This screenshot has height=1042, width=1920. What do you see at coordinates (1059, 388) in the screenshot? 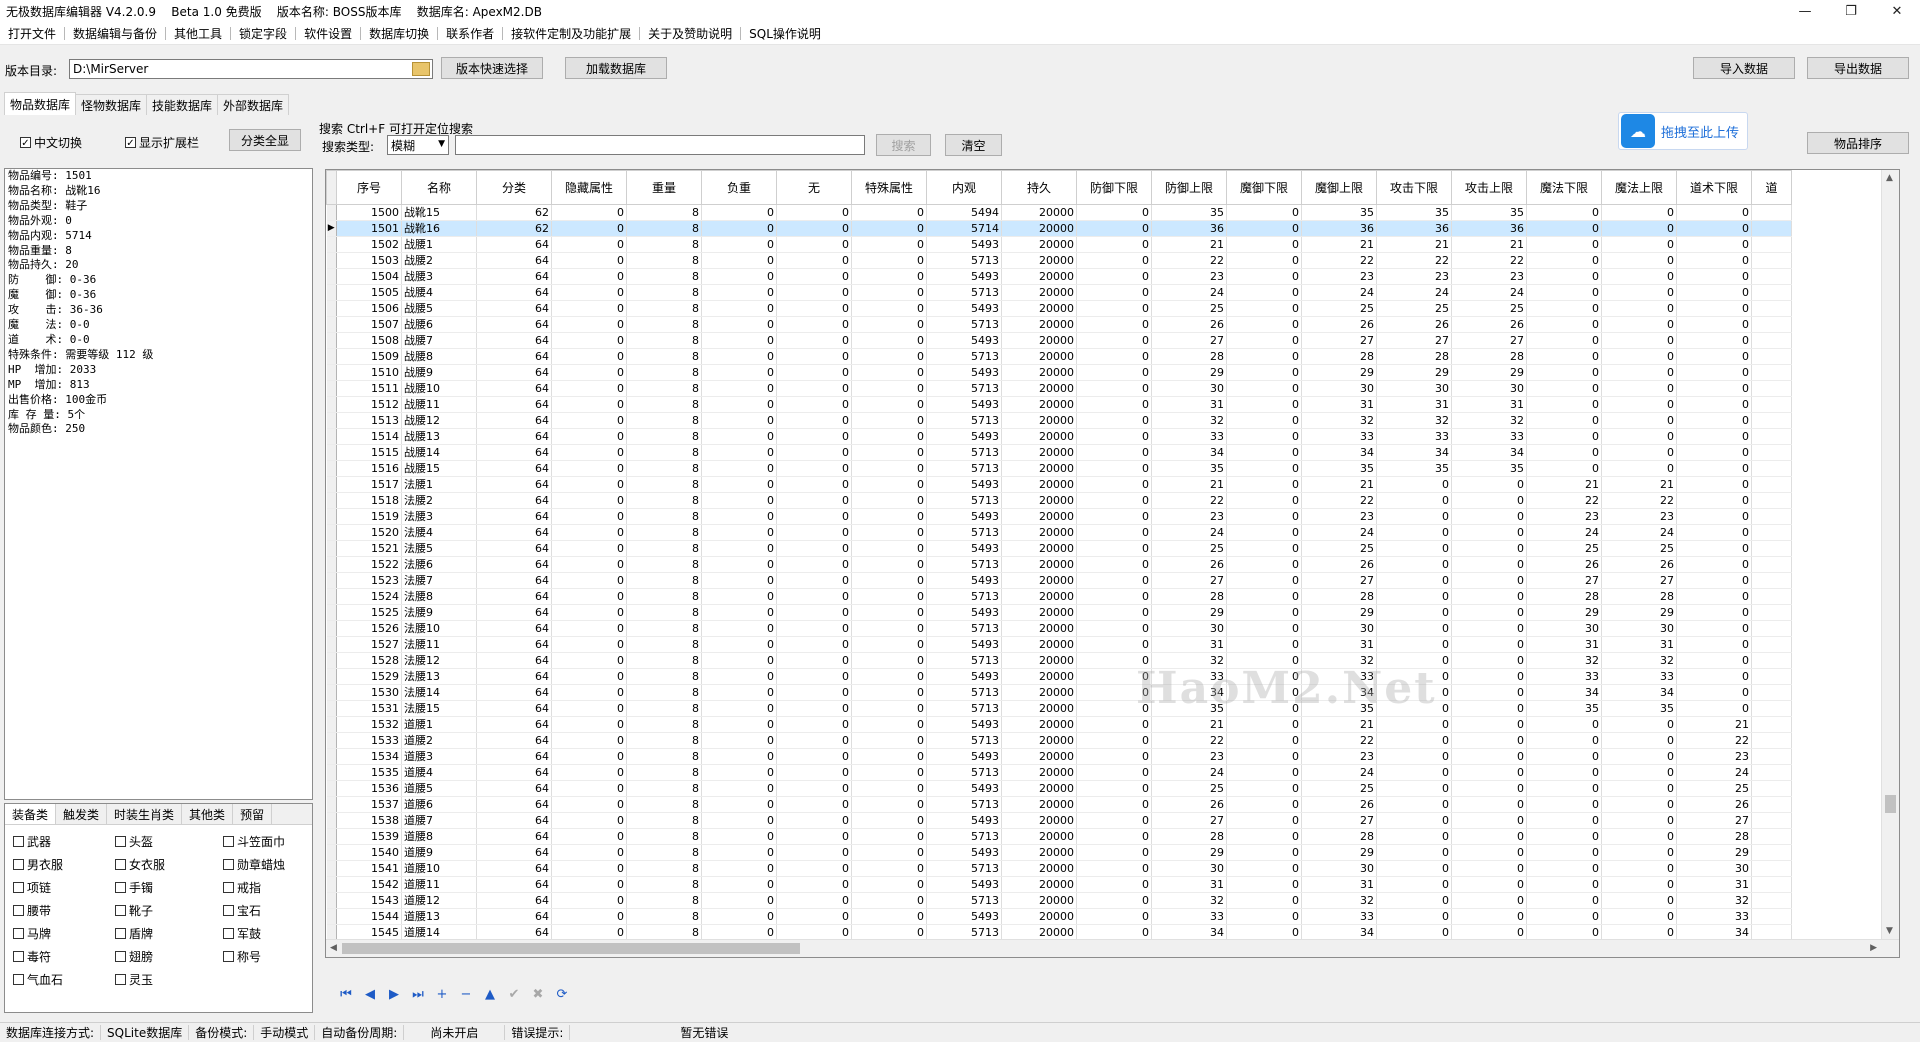
I see `table-row: 1511 战腰10 64 0 8 0 0 0 5713 20000 0 30 0 30 30 30 0 0 0` at bounding box center [1059, 388].